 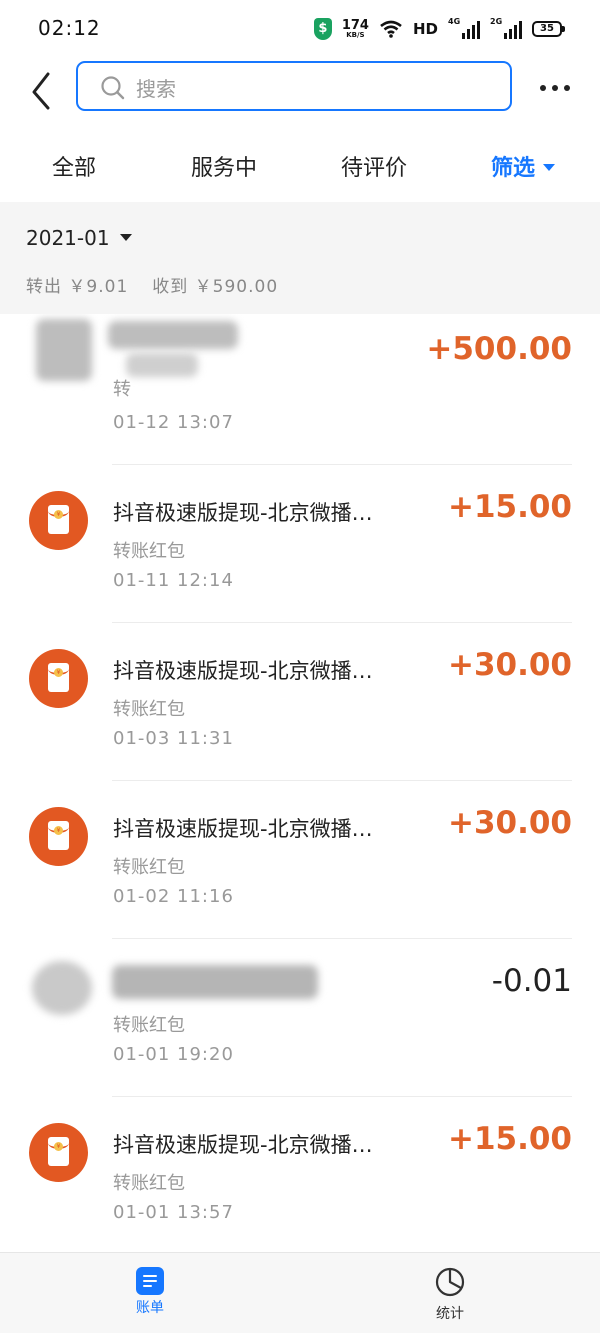 What do you see at coordinates (506, 28) in the screenshot?
I see `signal-2g-icon: 2G` at bounding box center [506, 28].